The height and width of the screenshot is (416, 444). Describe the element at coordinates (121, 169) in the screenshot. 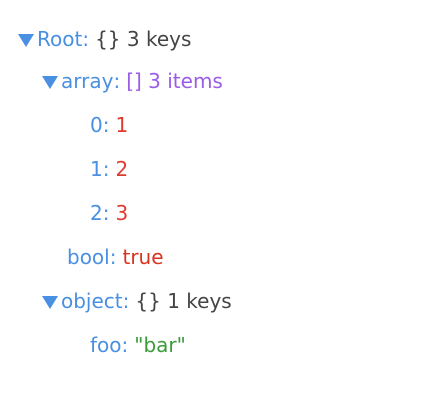

I see `number-value: 2` at that location.